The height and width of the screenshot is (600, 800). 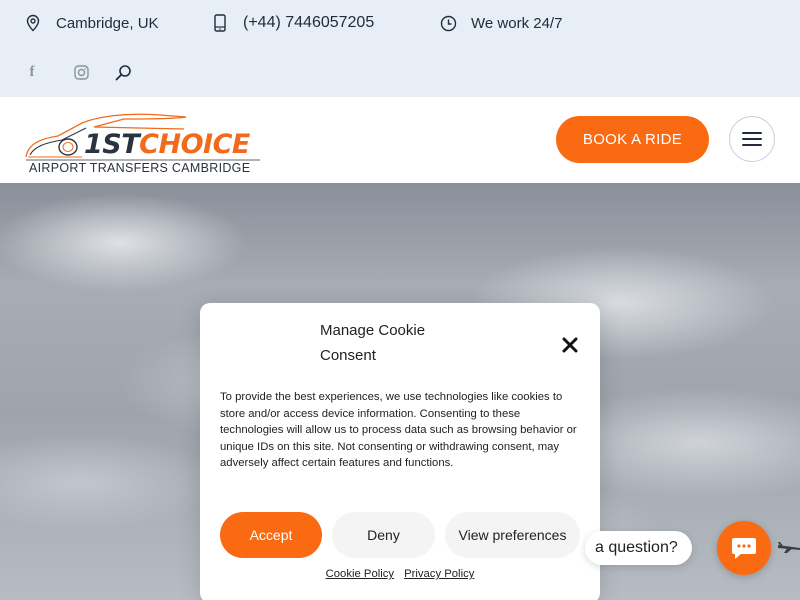 What do you see at coordinates (194, 144) in the screenshot?
I see `logo-wordmark-second: CHOICE` at bounding box center [194, 144].